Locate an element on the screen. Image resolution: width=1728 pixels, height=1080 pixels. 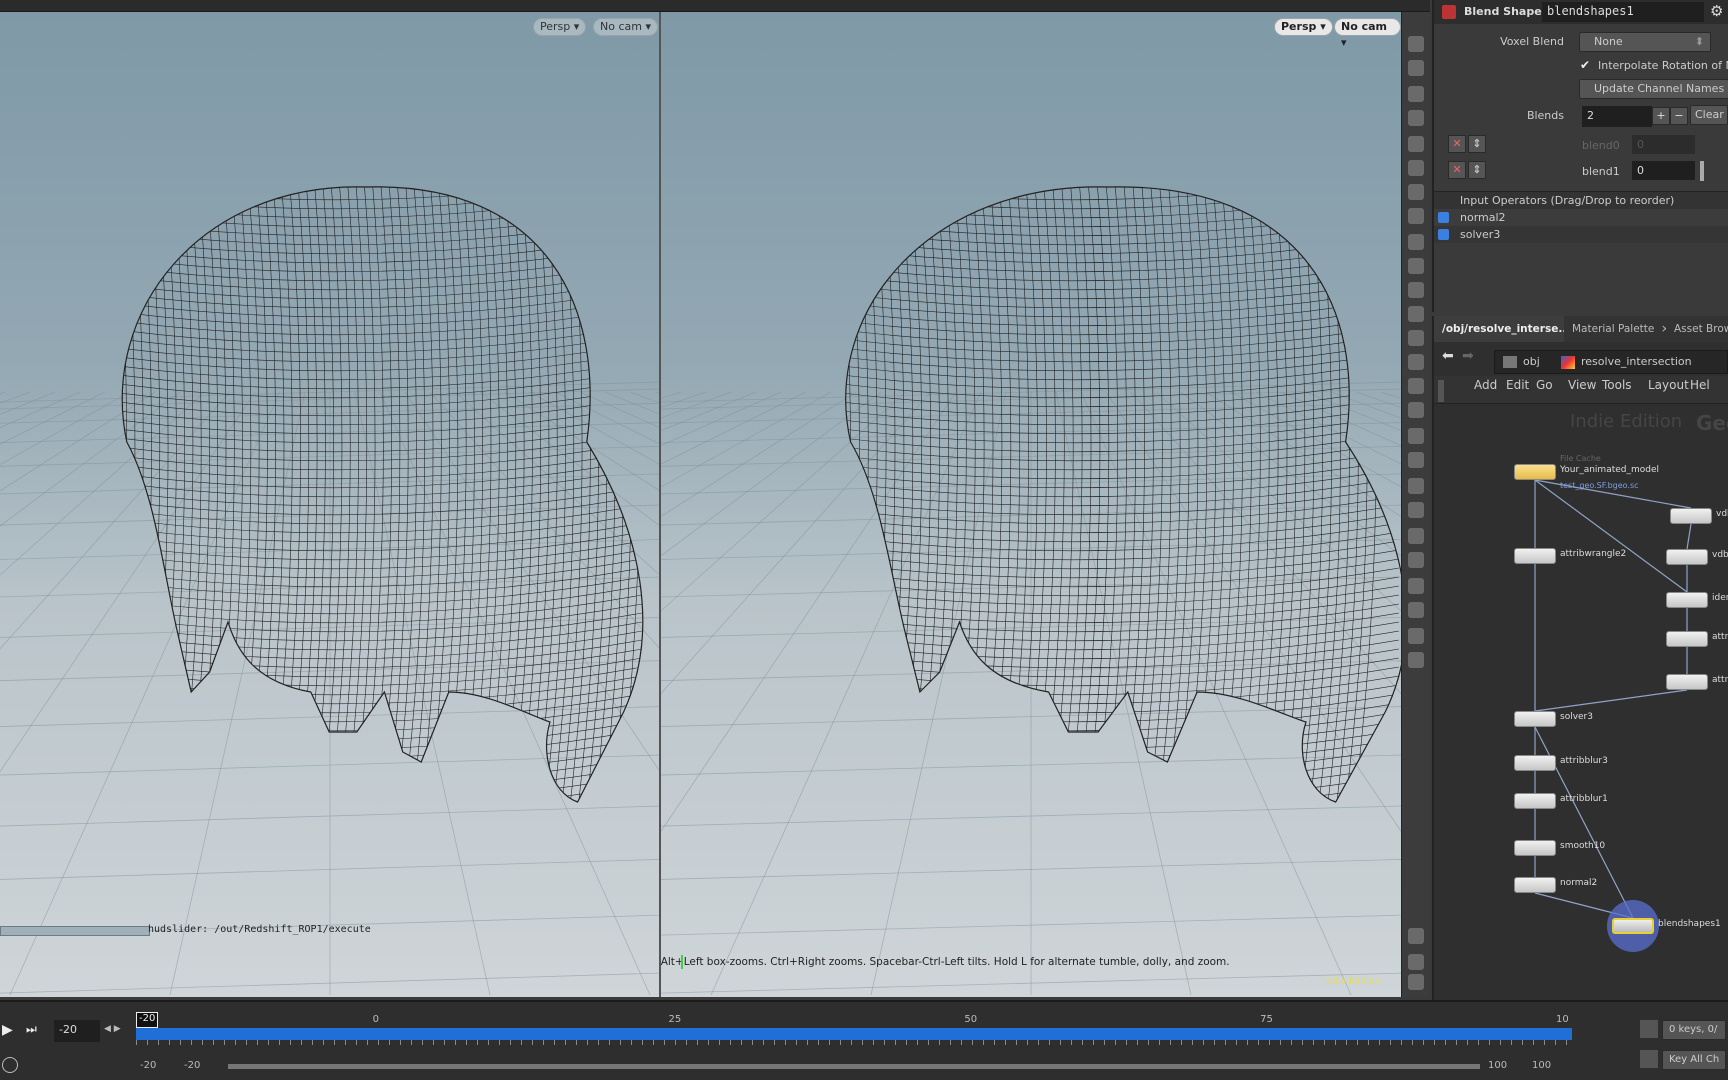
move-blend0-icon: ⇕ is located at coordinates (1477, 144).